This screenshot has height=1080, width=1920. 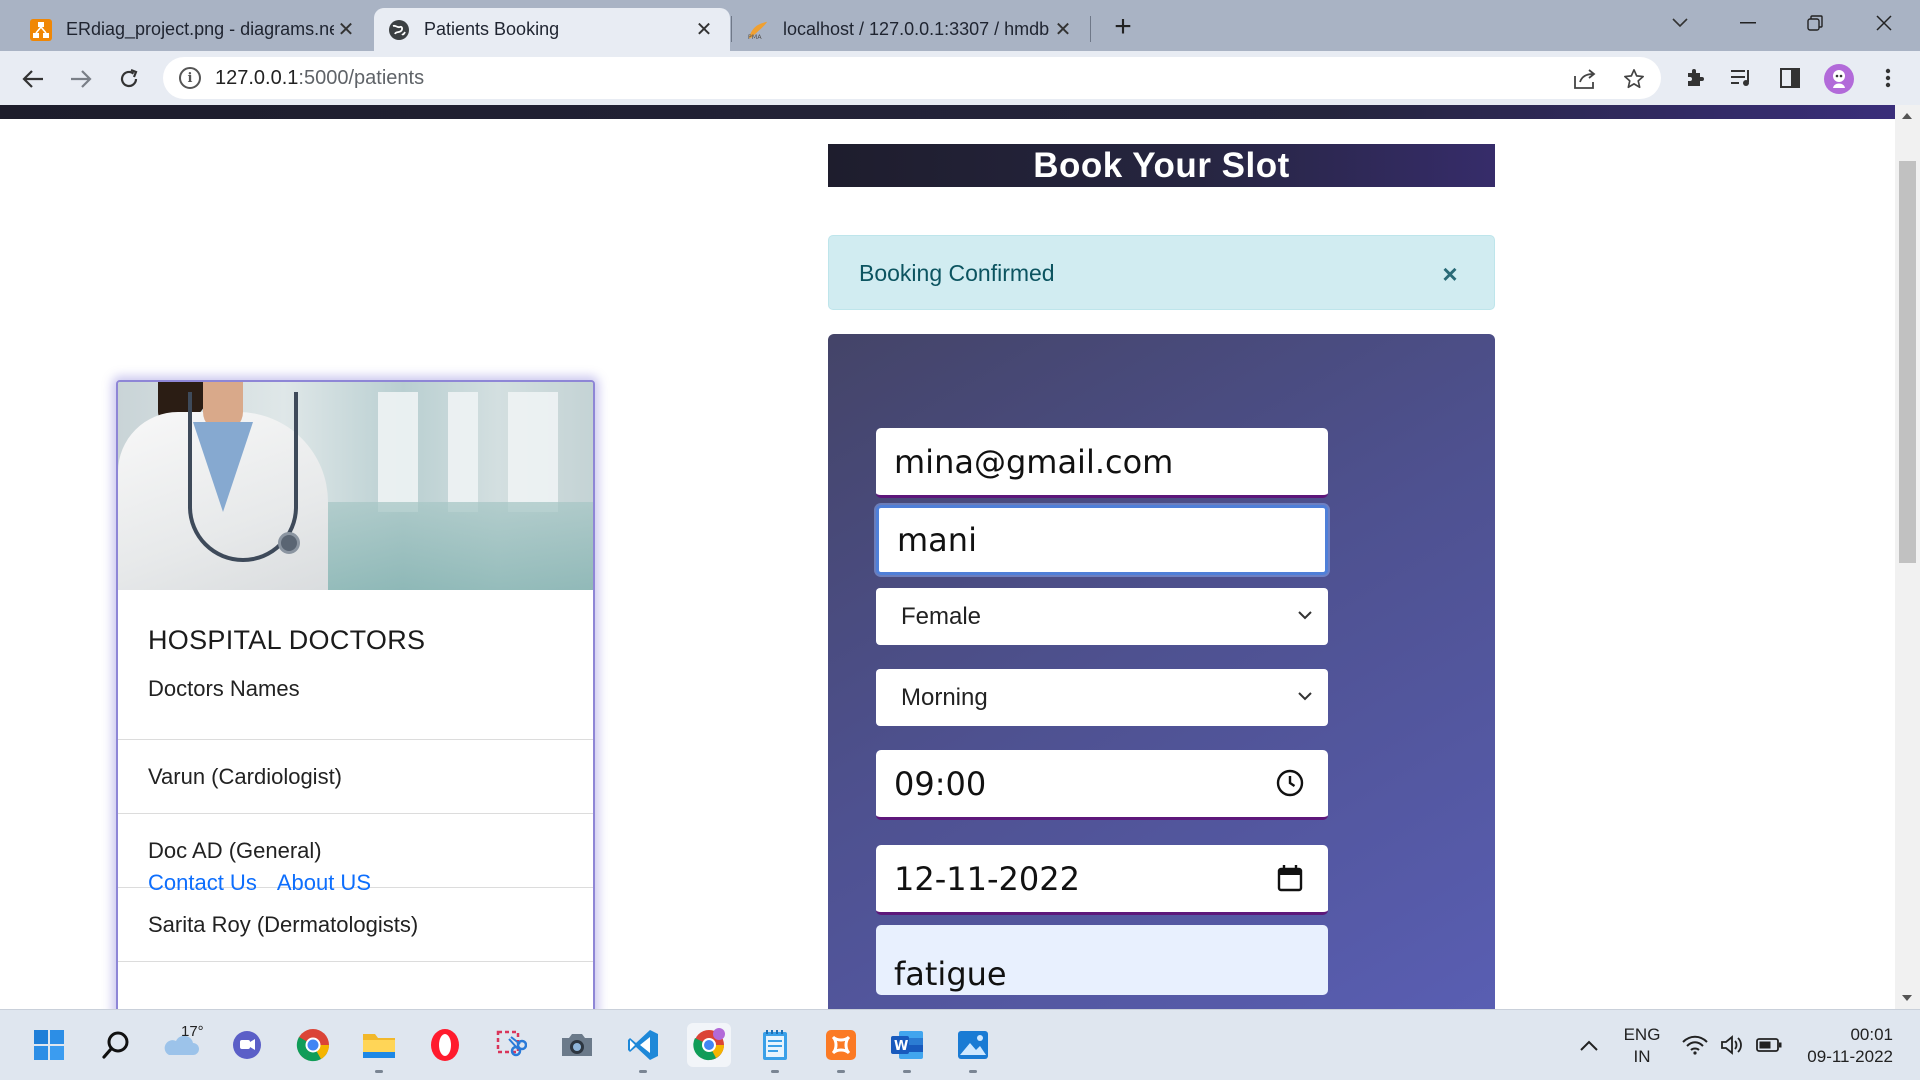 What do you see at coordinates (259, 883) in the screenshot?
I see `card-links: Contact Us About US` at bounding box center [259, 883].